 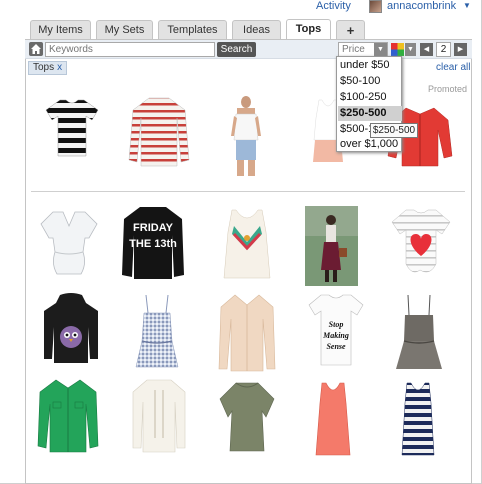 What do you see at coordinates (333, 419) in the screenshot?
I see `product-coral-tank` at bounding box center [333, 419].